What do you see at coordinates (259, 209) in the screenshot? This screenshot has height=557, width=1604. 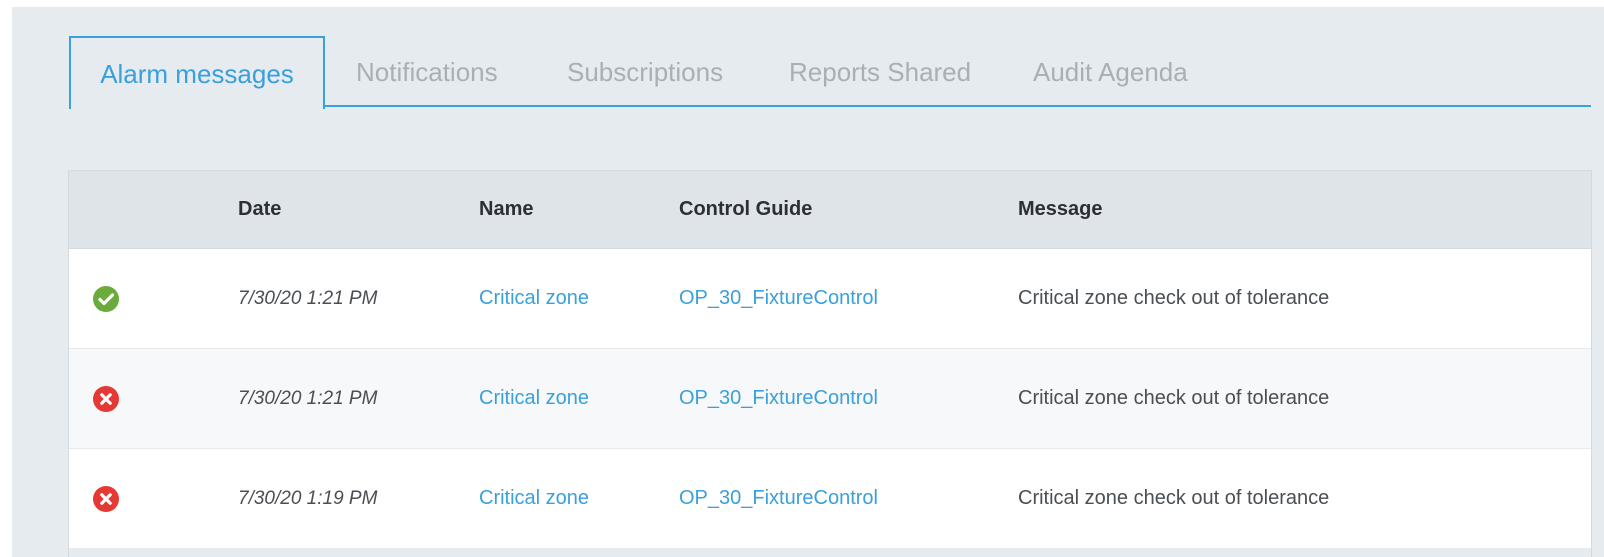 I see `column-header-date: Date` at bounding box center [259, 209].